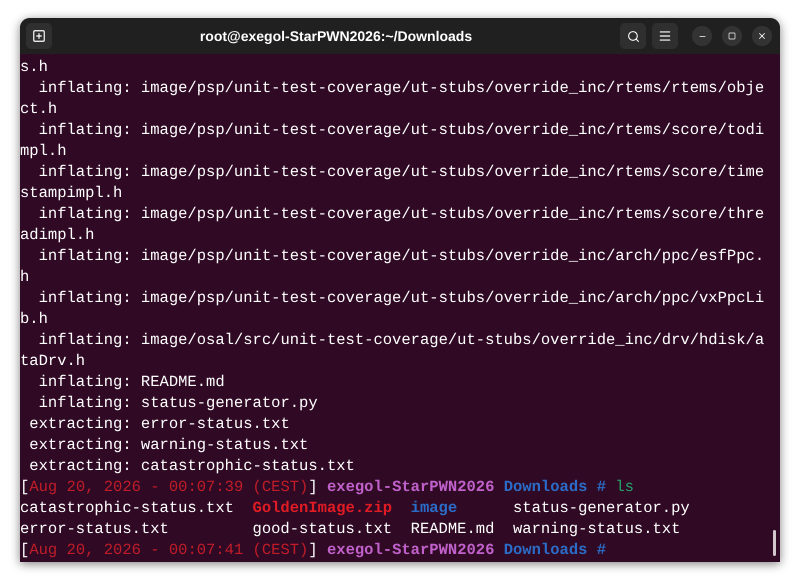  I want to click on output-text: inflating: README.md, so click(131, 382).